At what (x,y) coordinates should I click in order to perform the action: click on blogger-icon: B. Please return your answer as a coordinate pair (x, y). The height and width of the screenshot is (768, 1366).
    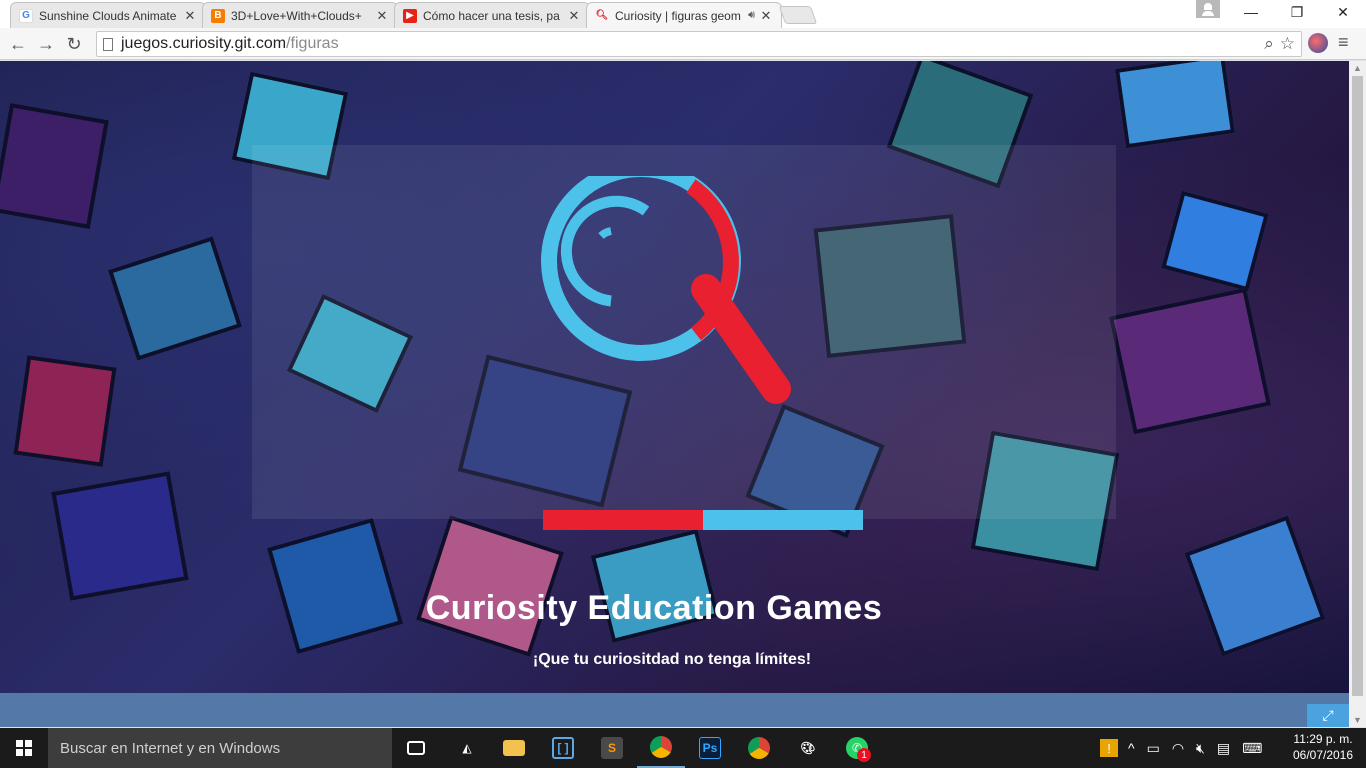
    Looking at the image, I should click on (218, 15).